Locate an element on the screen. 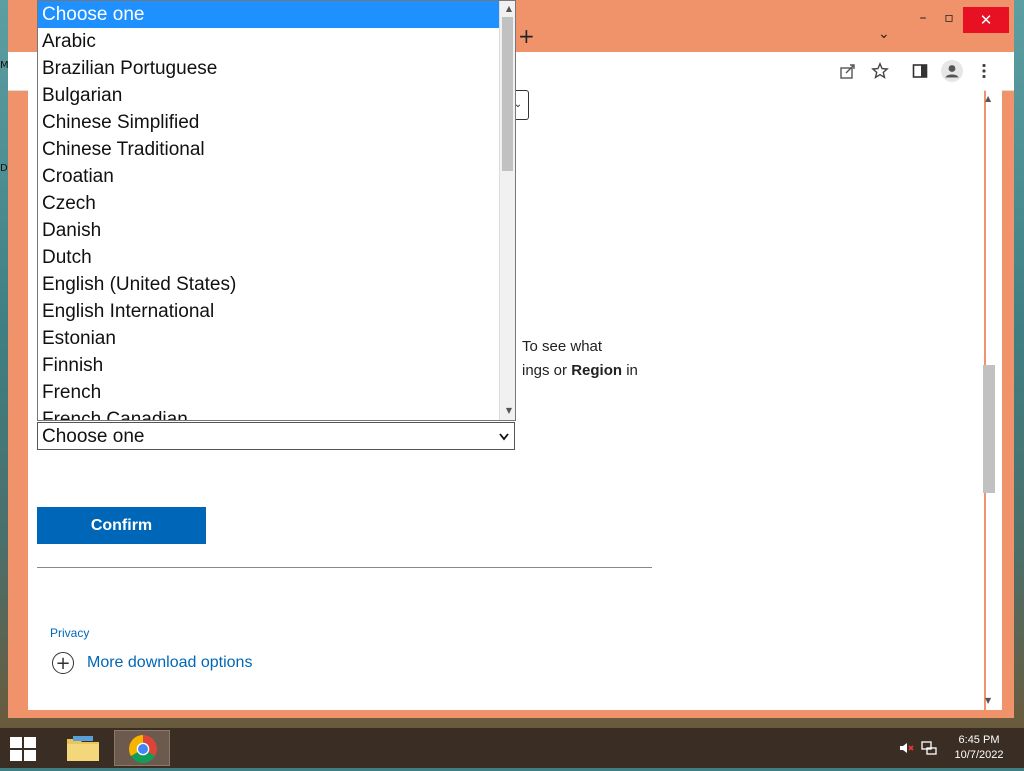 This screenshot has height=771, width=1024. dropdown-option: English (United States) is located at coordinates (276, 284).